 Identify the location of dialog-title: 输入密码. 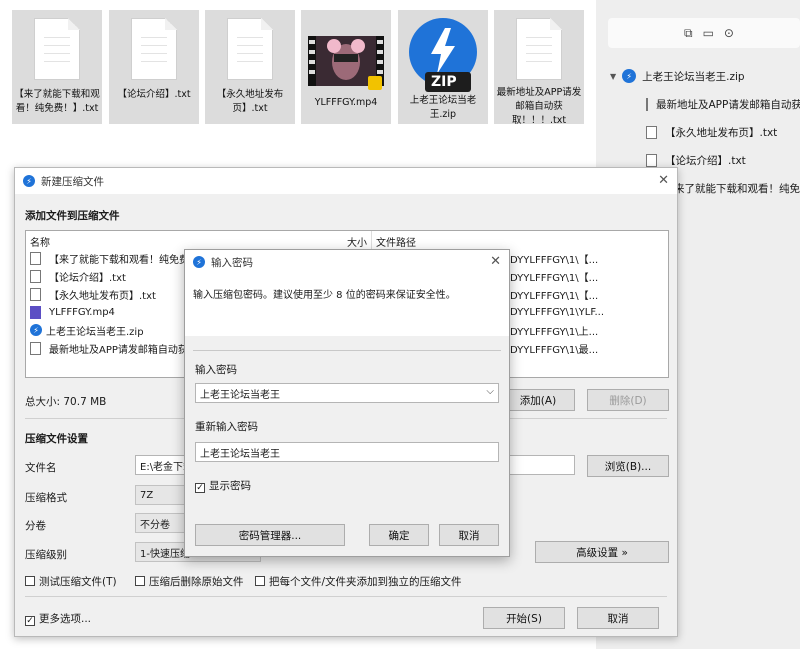
(232, 262).